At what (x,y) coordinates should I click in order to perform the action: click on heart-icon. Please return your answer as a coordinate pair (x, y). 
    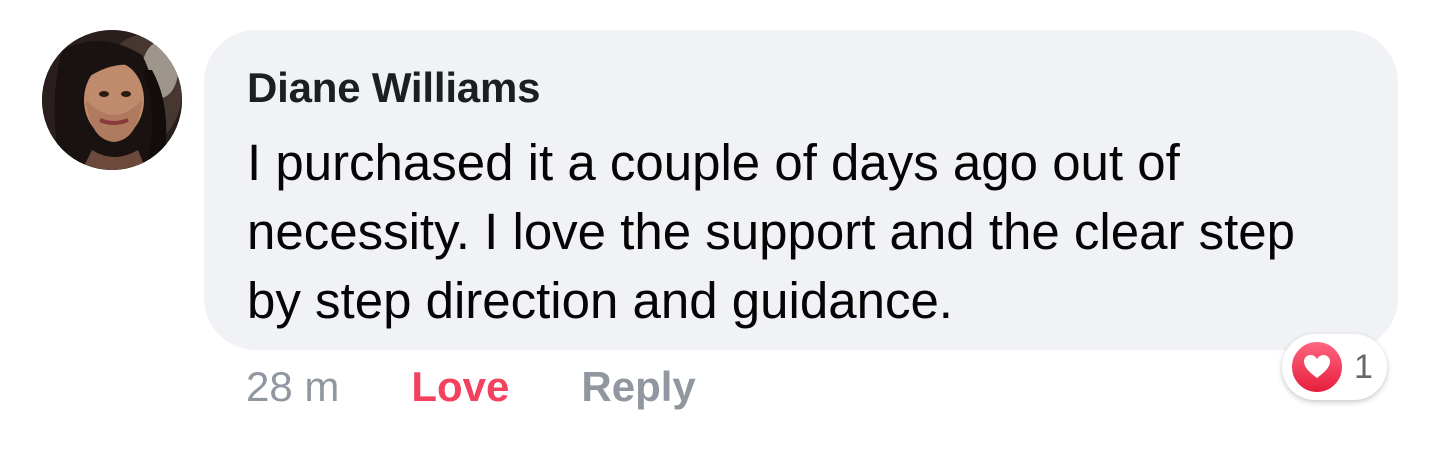
    Looking at the image, I should click on (1317, 367).